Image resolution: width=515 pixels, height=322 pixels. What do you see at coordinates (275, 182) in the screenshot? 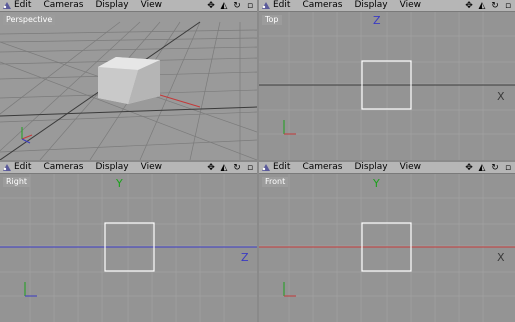
I see `viewport-label: Front` at bounding box center [275, 182].